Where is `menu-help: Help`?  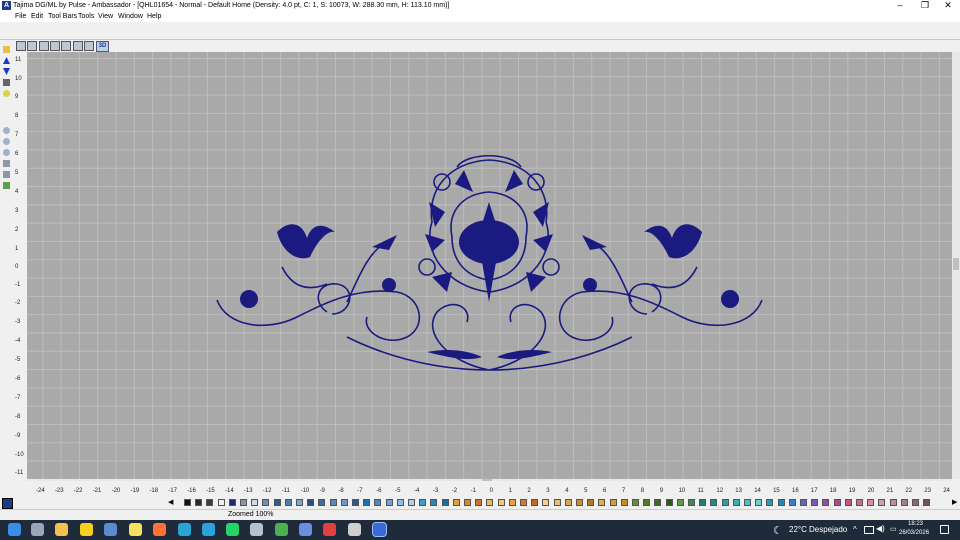 menu-help: Help is located at coordinates (154, 16).